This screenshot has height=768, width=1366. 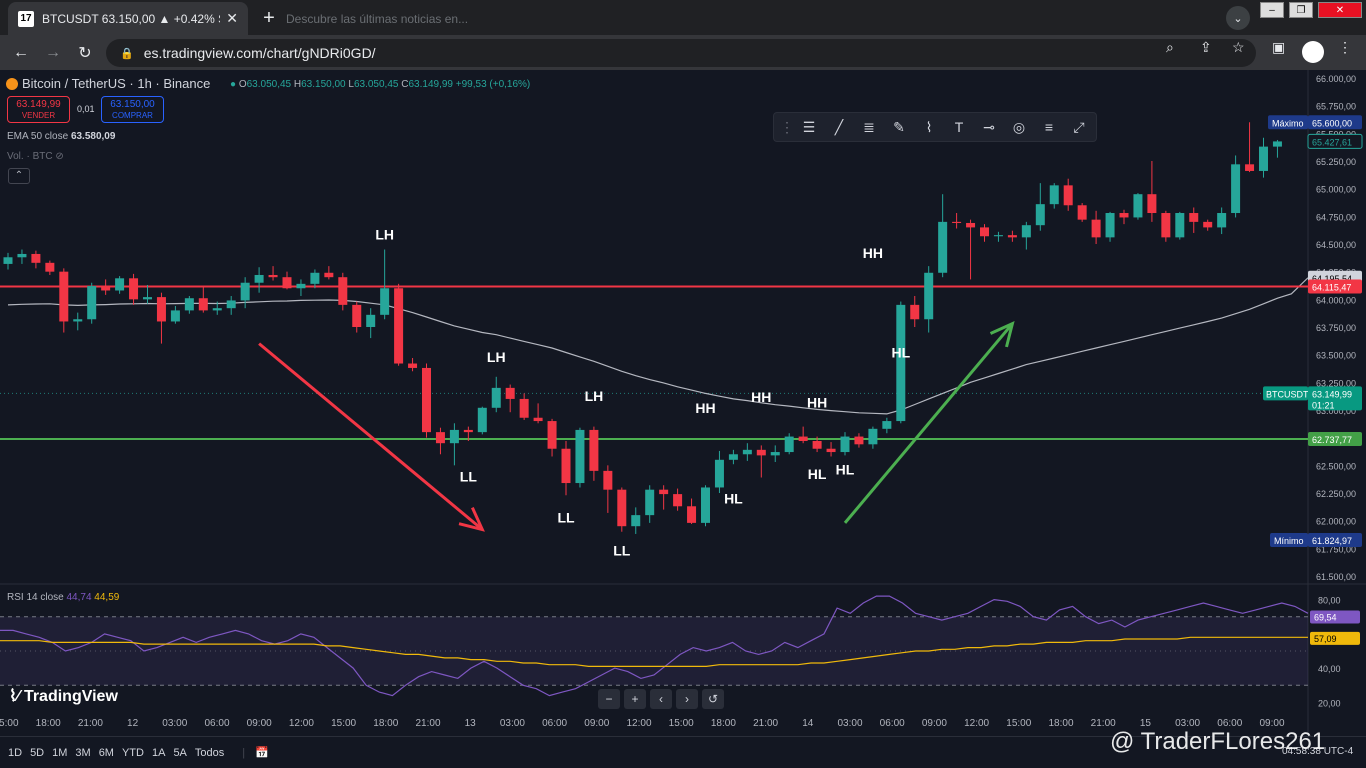 What do you see at coordinates (1278, 47) in the screenshot?
I see `sidepanel-icon: ▣` at bounding box center [1278, 47].